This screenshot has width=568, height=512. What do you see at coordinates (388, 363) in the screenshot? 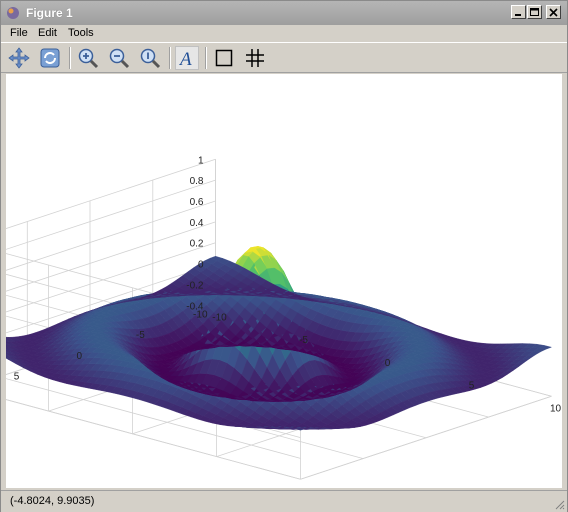
I see `x-tick-label: 0` at bounding box center [388, 363].